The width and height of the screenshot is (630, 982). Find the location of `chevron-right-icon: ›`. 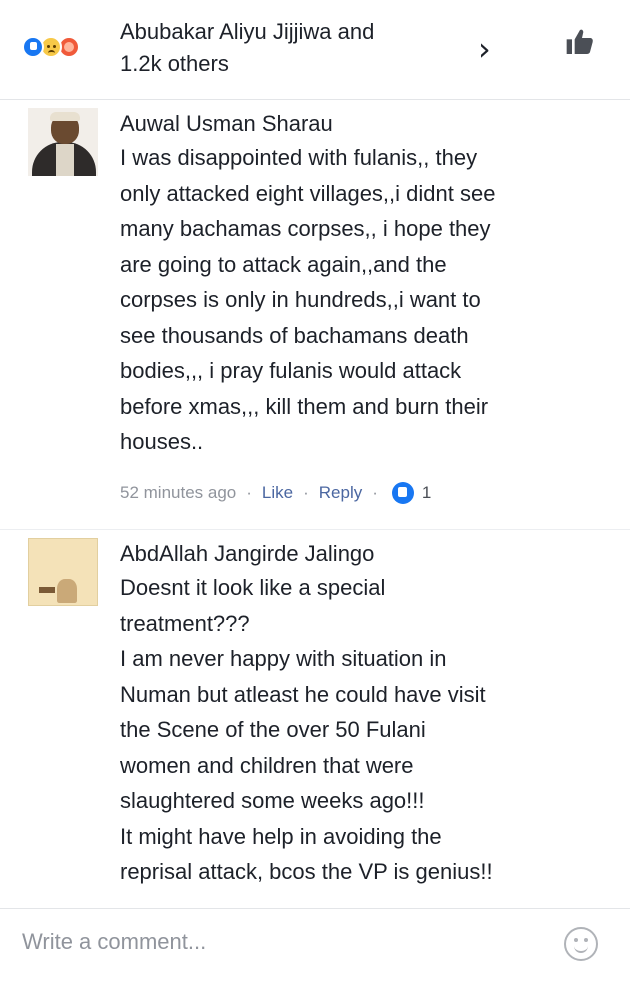

chevron-right-icon: › is located at coordinates (484, 49).